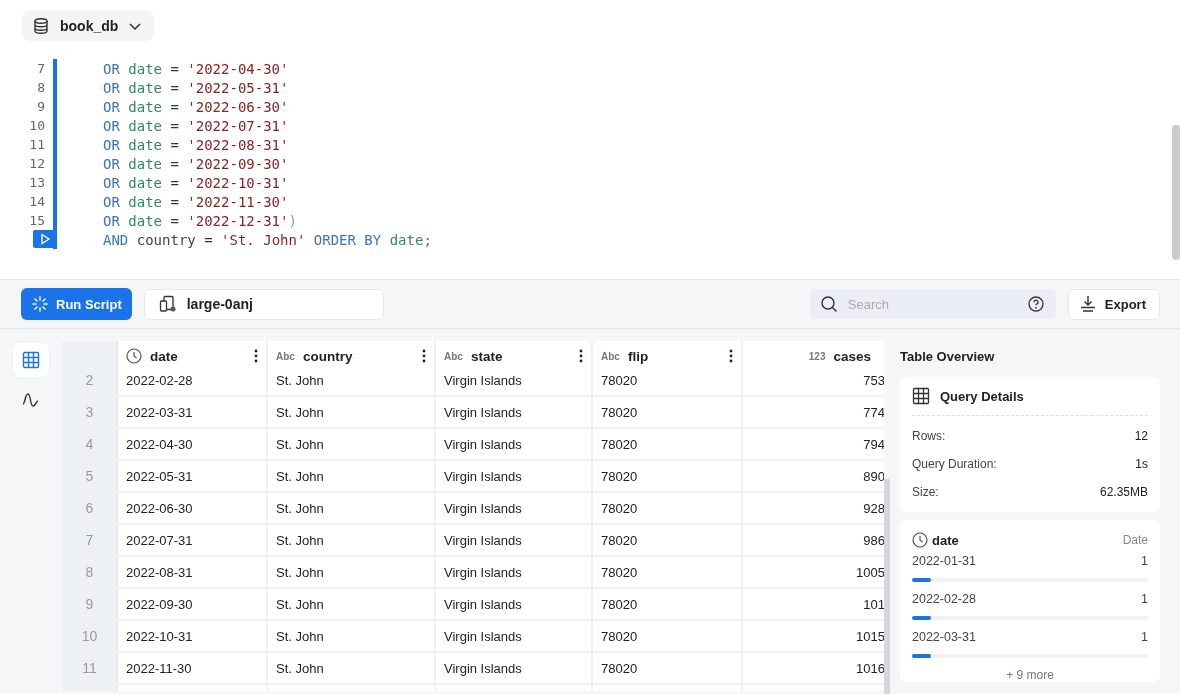 The height and width of the screenshot is (694, 1180). What do you see at coordinates (1087, 304) in the screenshot?
I see `download-icon` at bounding box center [1087, 304].